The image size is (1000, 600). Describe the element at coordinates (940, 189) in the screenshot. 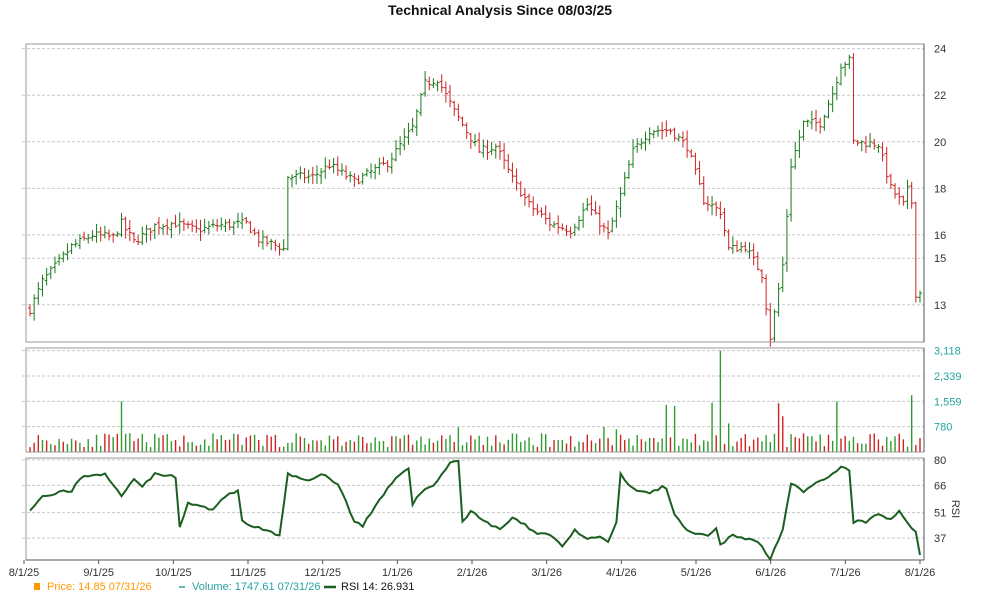

I see `price-tick-label: 18` at that location.